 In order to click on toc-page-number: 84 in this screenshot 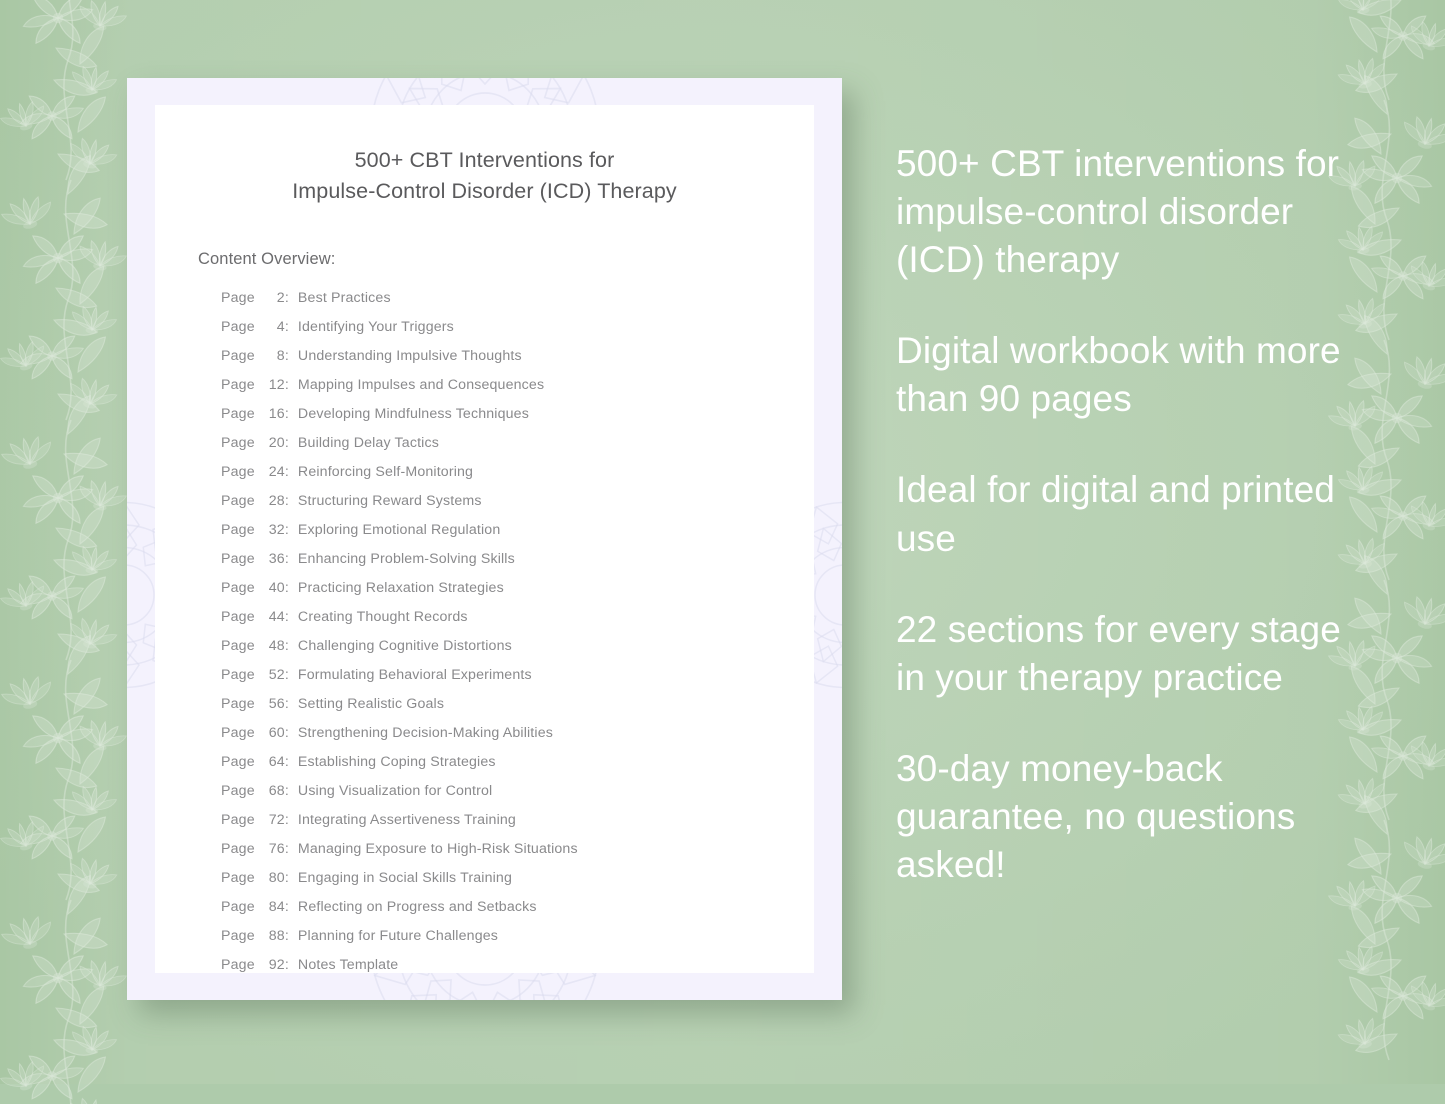, I will do `click(276, 907)`.